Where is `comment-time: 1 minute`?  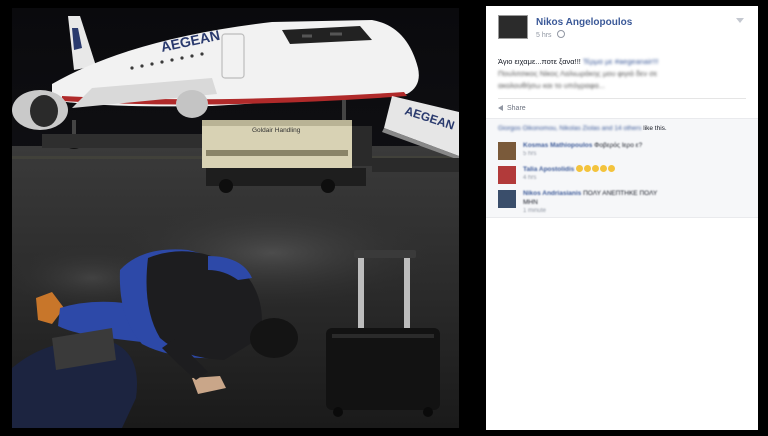 comment-time: 1 minute is located at coordinates (627, 211).